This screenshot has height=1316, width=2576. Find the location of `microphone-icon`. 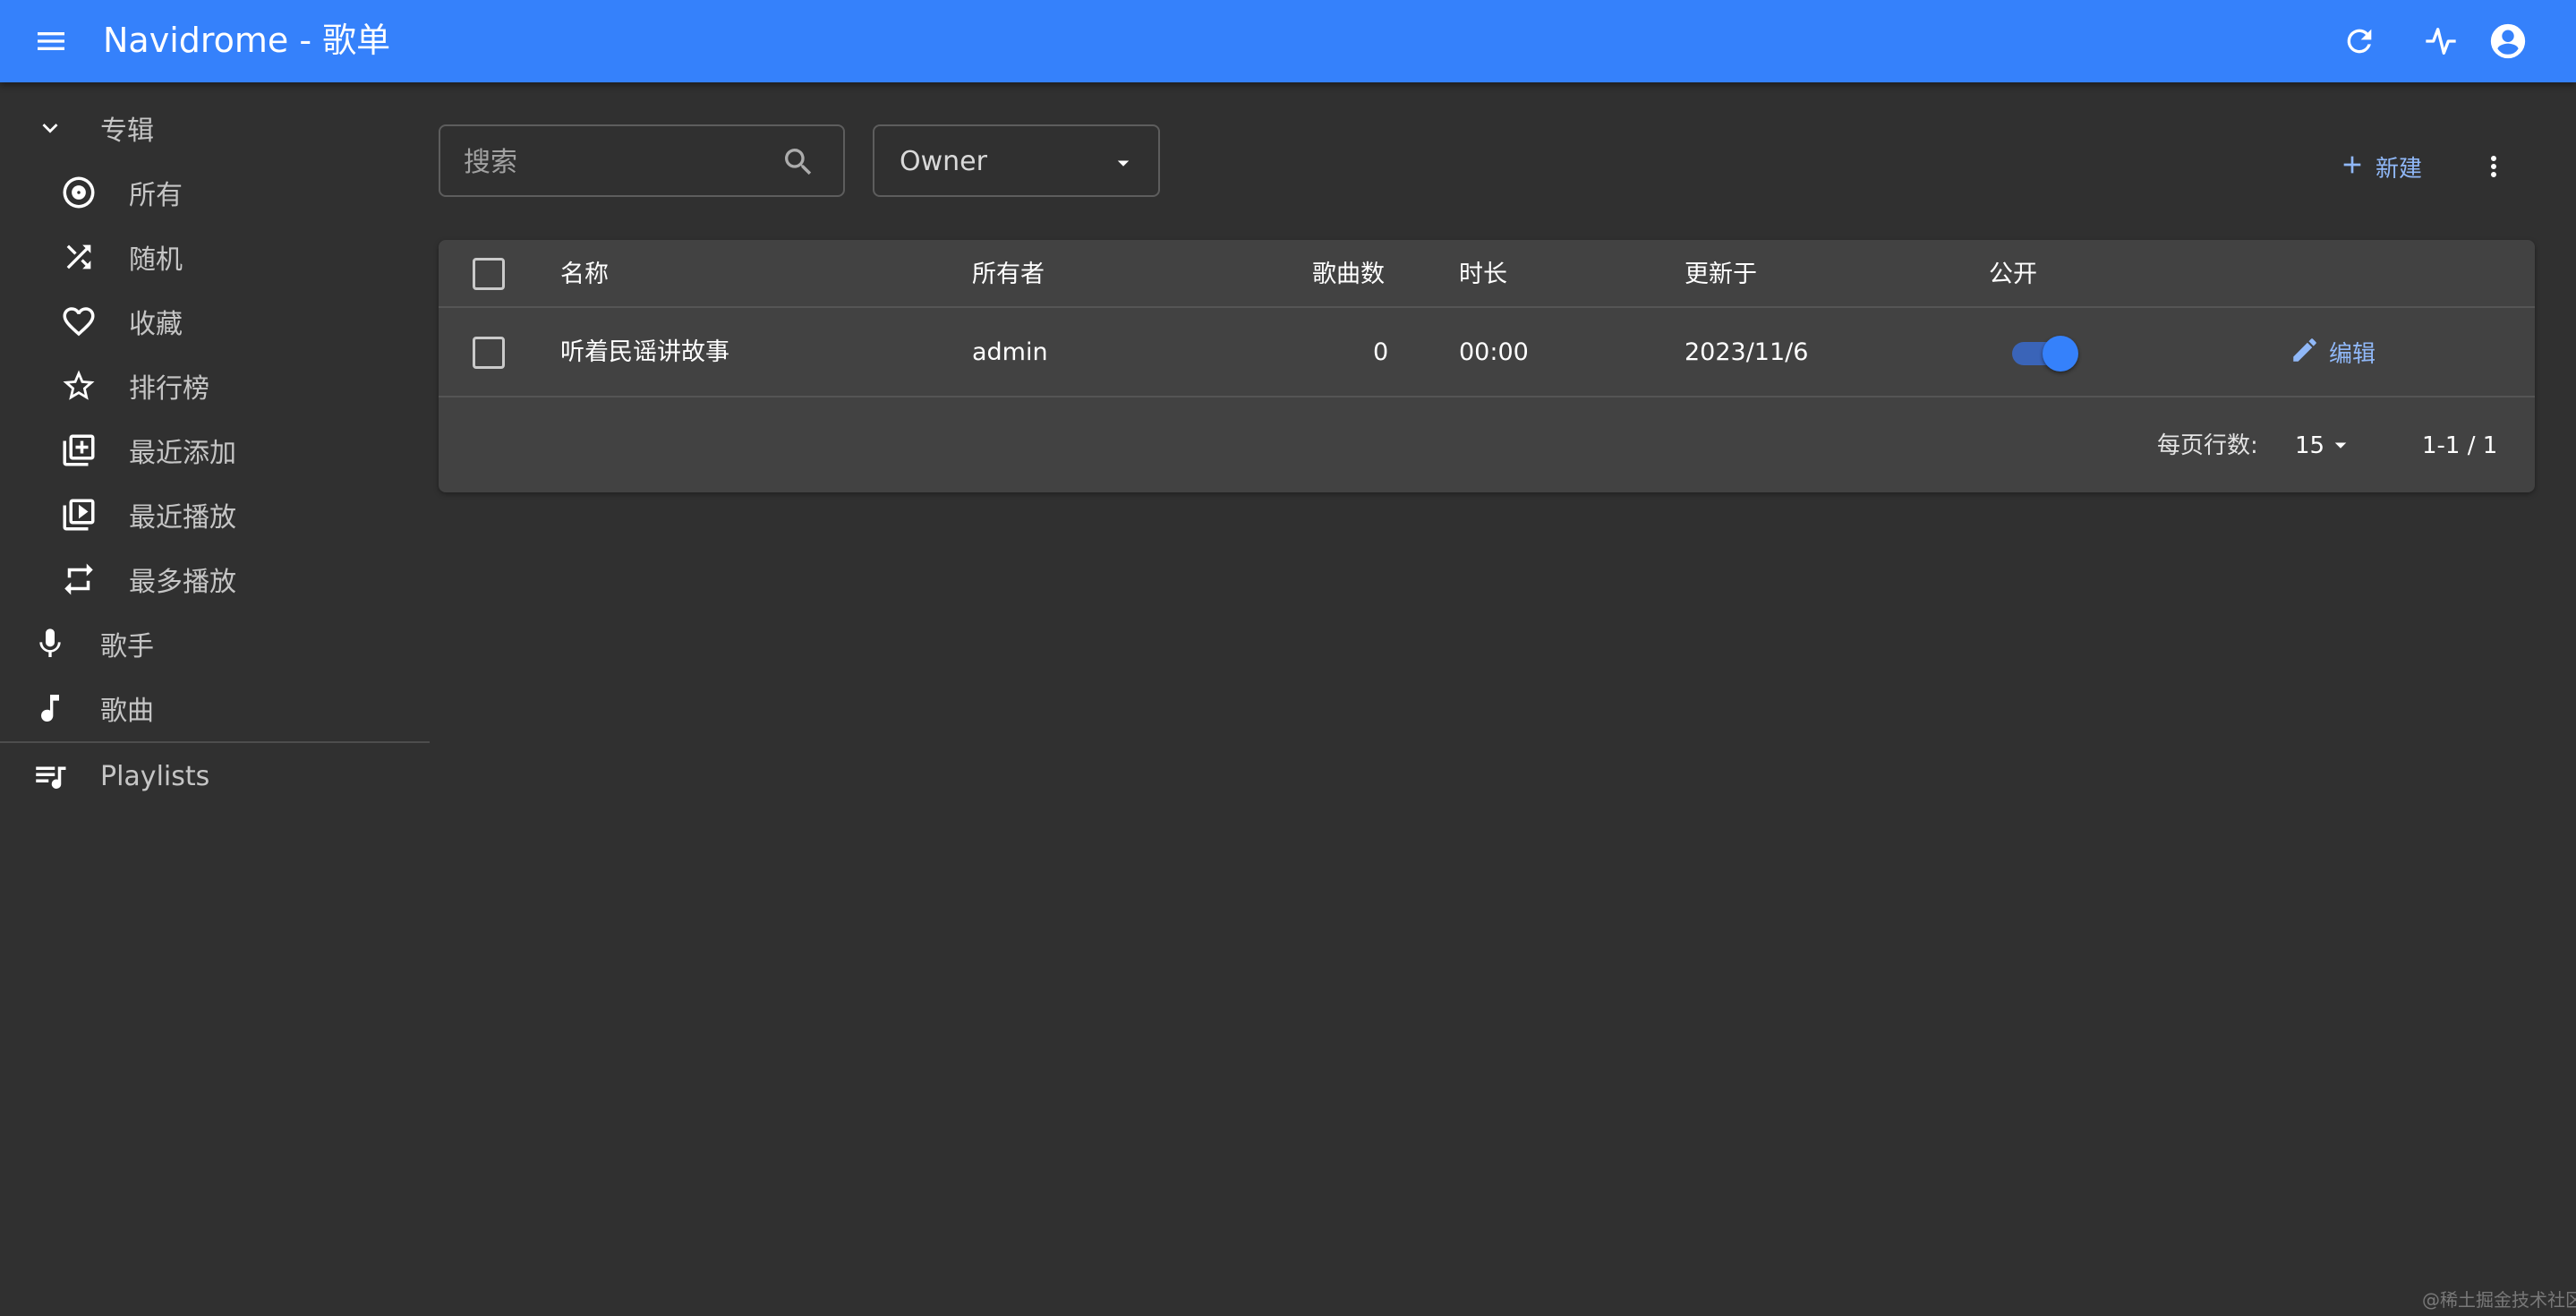

microphone-icon is located at coordinates (50, 643).